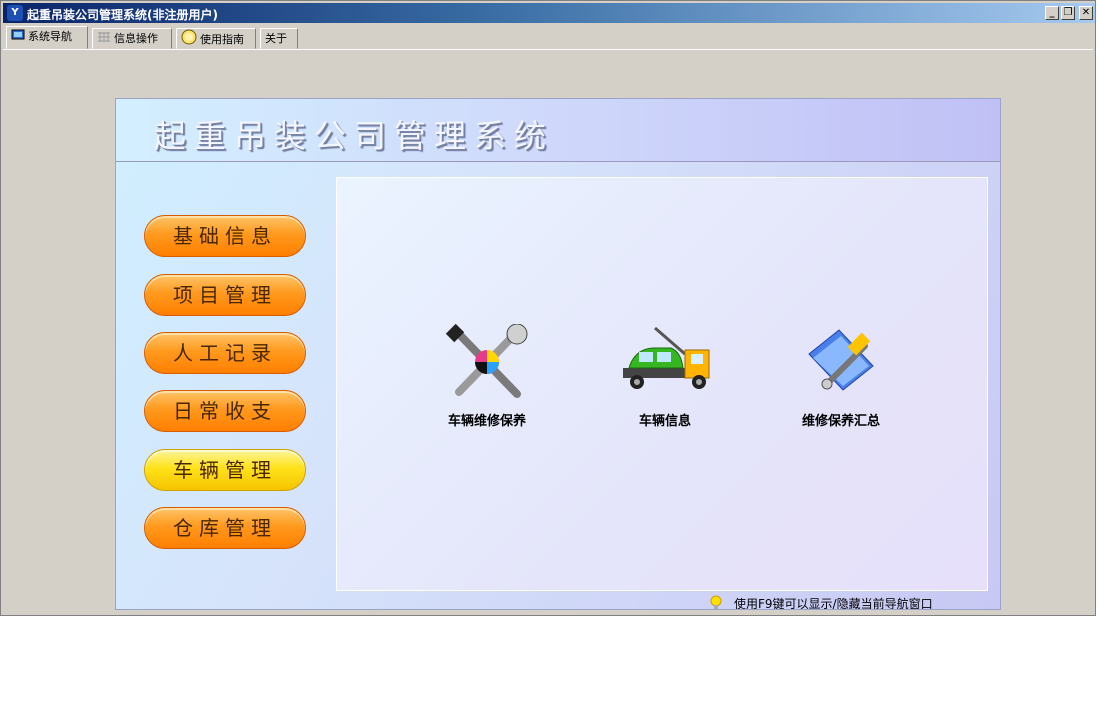 Image resolution: width=1098 pixels, height=714 pixels. Describe the element at coordinates (1052, 13) in the screenshot. I see `minimize-button: _` at that location.